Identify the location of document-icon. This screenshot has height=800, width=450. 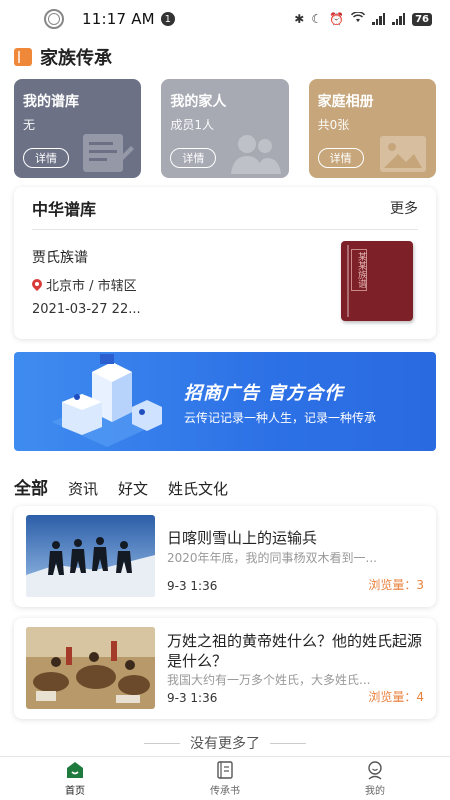
(109, 153).